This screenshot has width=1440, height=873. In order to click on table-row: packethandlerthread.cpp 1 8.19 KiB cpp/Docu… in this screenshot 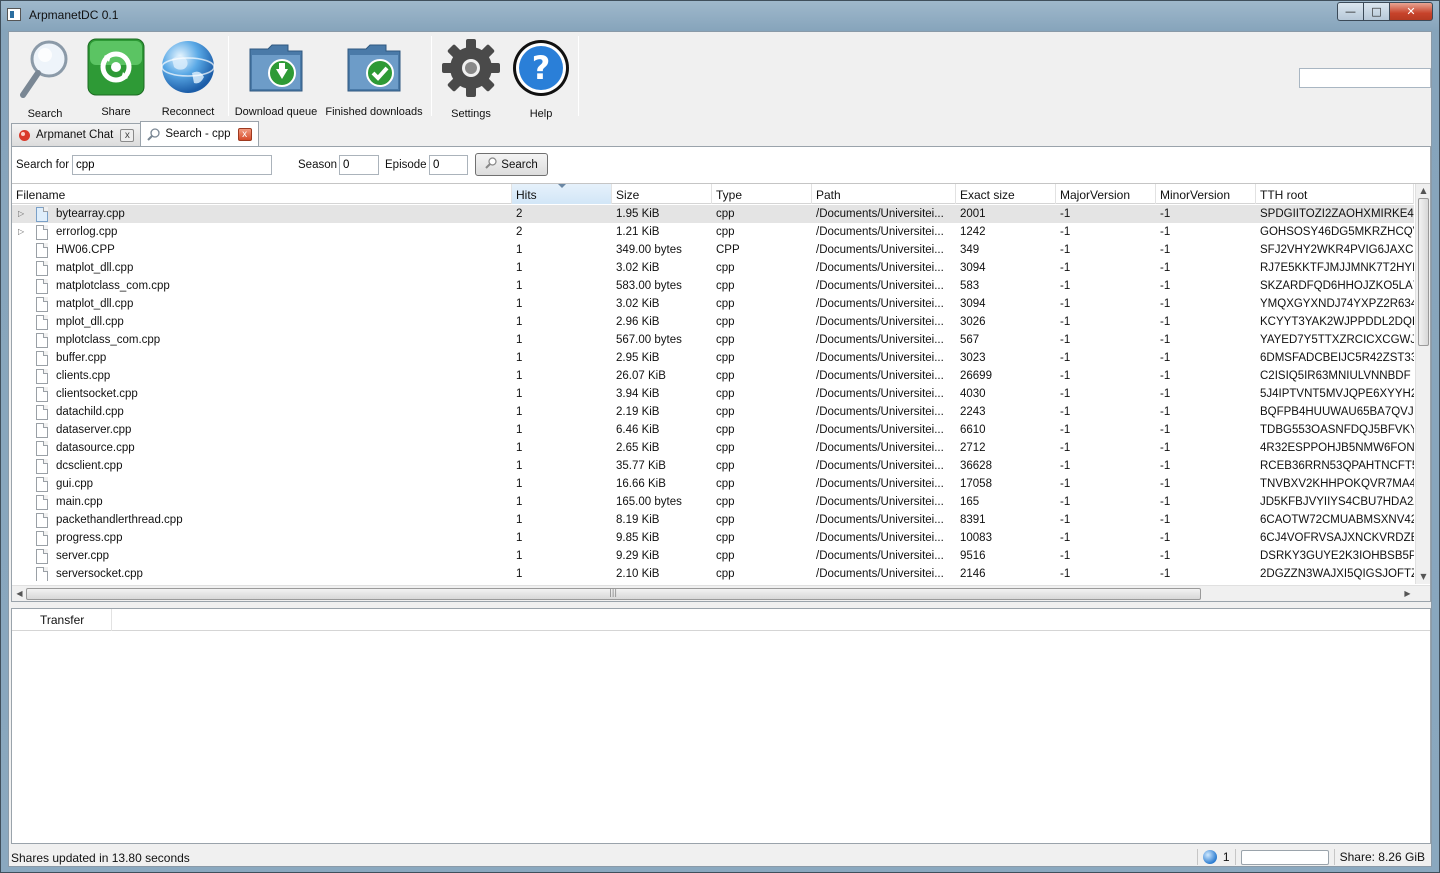, I will do `click(713, 520)`.